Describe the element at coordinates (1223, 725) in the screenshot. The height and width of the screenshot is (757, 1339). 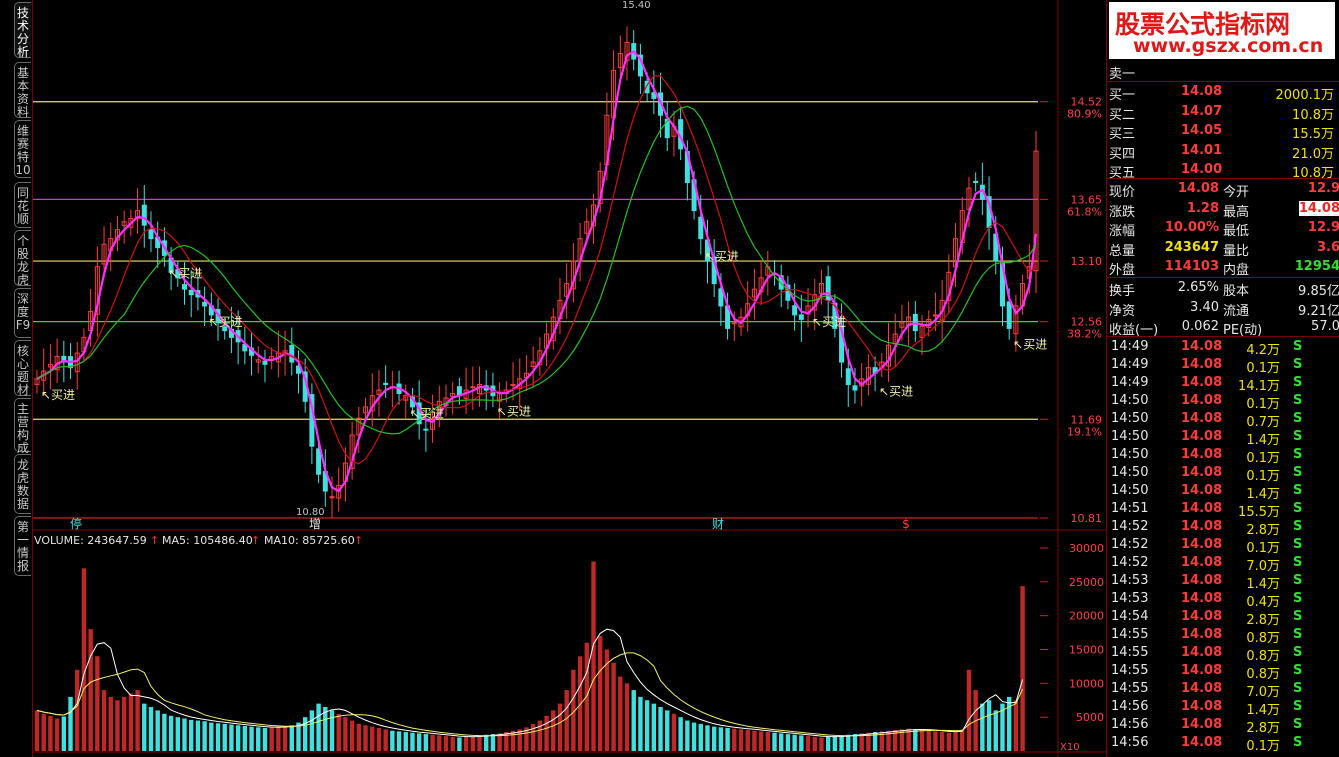
I see `trade-tick-row: 14:56 14.08 2.8万 S` at that location.